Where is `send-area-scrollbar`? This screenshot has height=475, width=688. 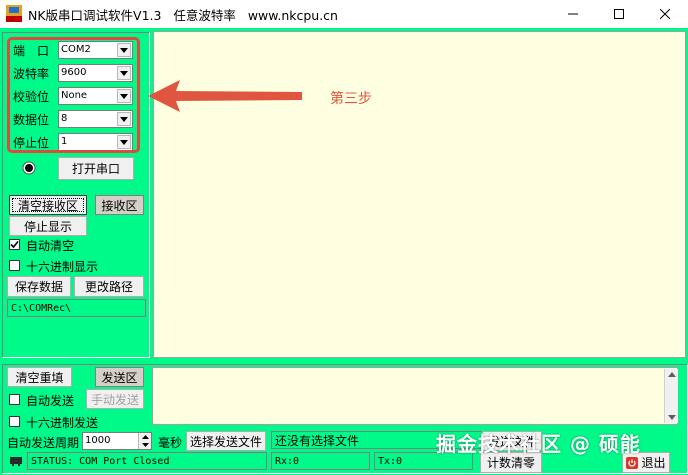 send-area-scrollbar is located at coordinates (671, 396).